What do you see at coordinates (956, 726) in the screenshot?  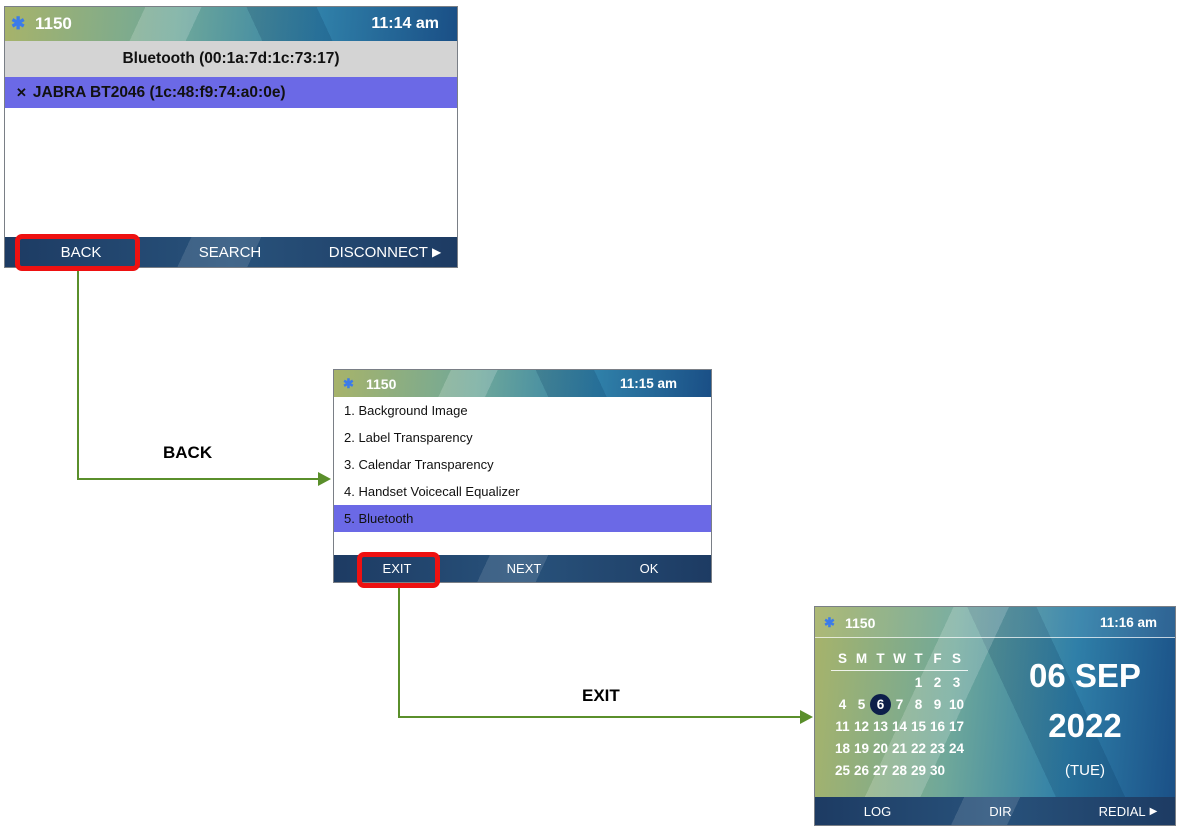 I see `calendar-day: 17` at bounding box center [956, 726].